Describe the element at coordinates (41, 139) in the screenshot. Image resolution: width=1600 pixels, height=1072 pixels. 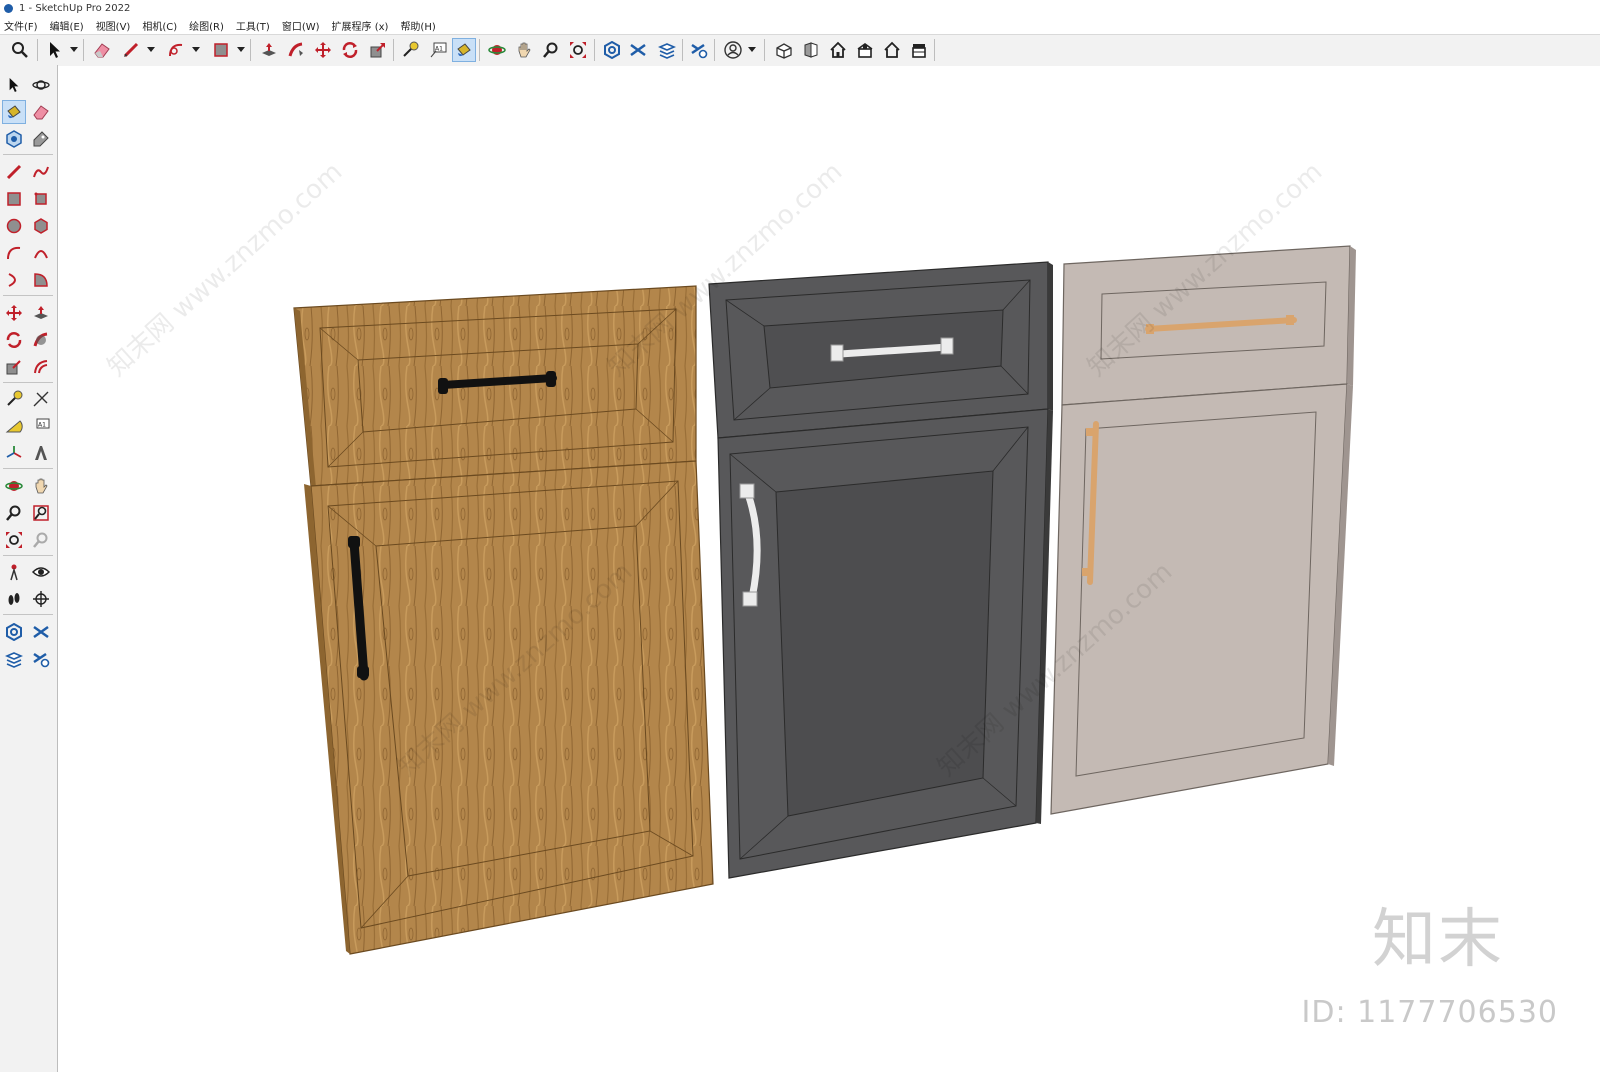
I see `tag-icon` at that location.